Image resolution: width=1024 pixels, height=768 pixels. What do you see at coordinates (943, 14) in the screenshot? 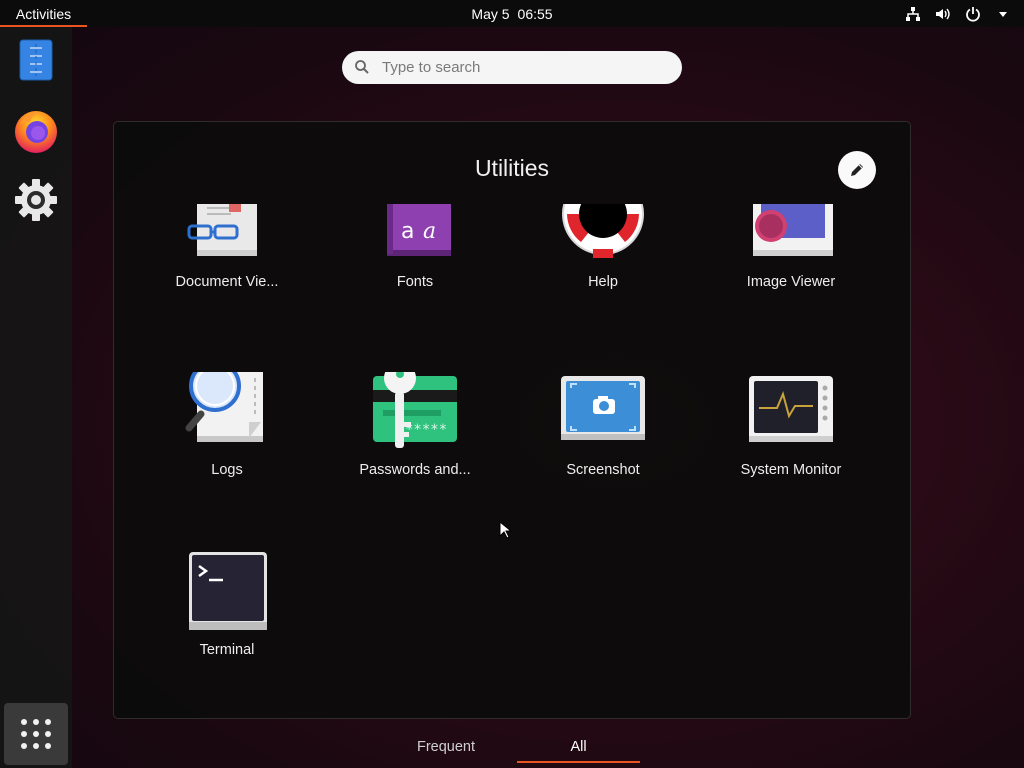
I see `volume-icon` at bounding box center [943, 14].